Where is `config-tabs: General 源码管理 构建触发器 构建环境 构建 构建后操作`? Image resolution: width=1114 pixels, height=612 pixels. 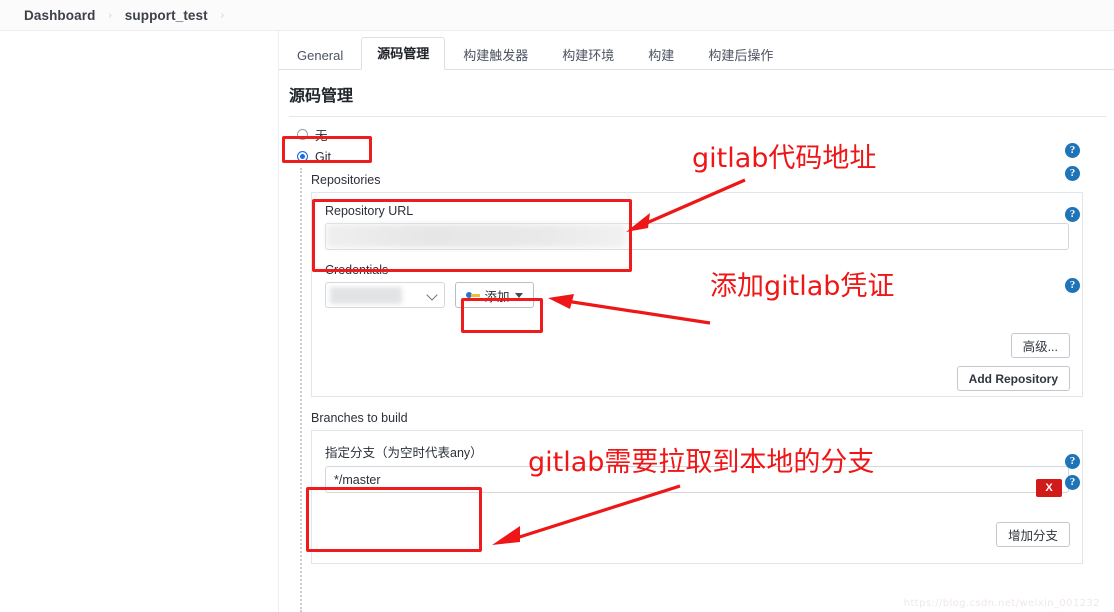 config-tabs: General 源码管理 构建触发器 构建环境 构建 构建后操作 is located at coordinates (696, 50).